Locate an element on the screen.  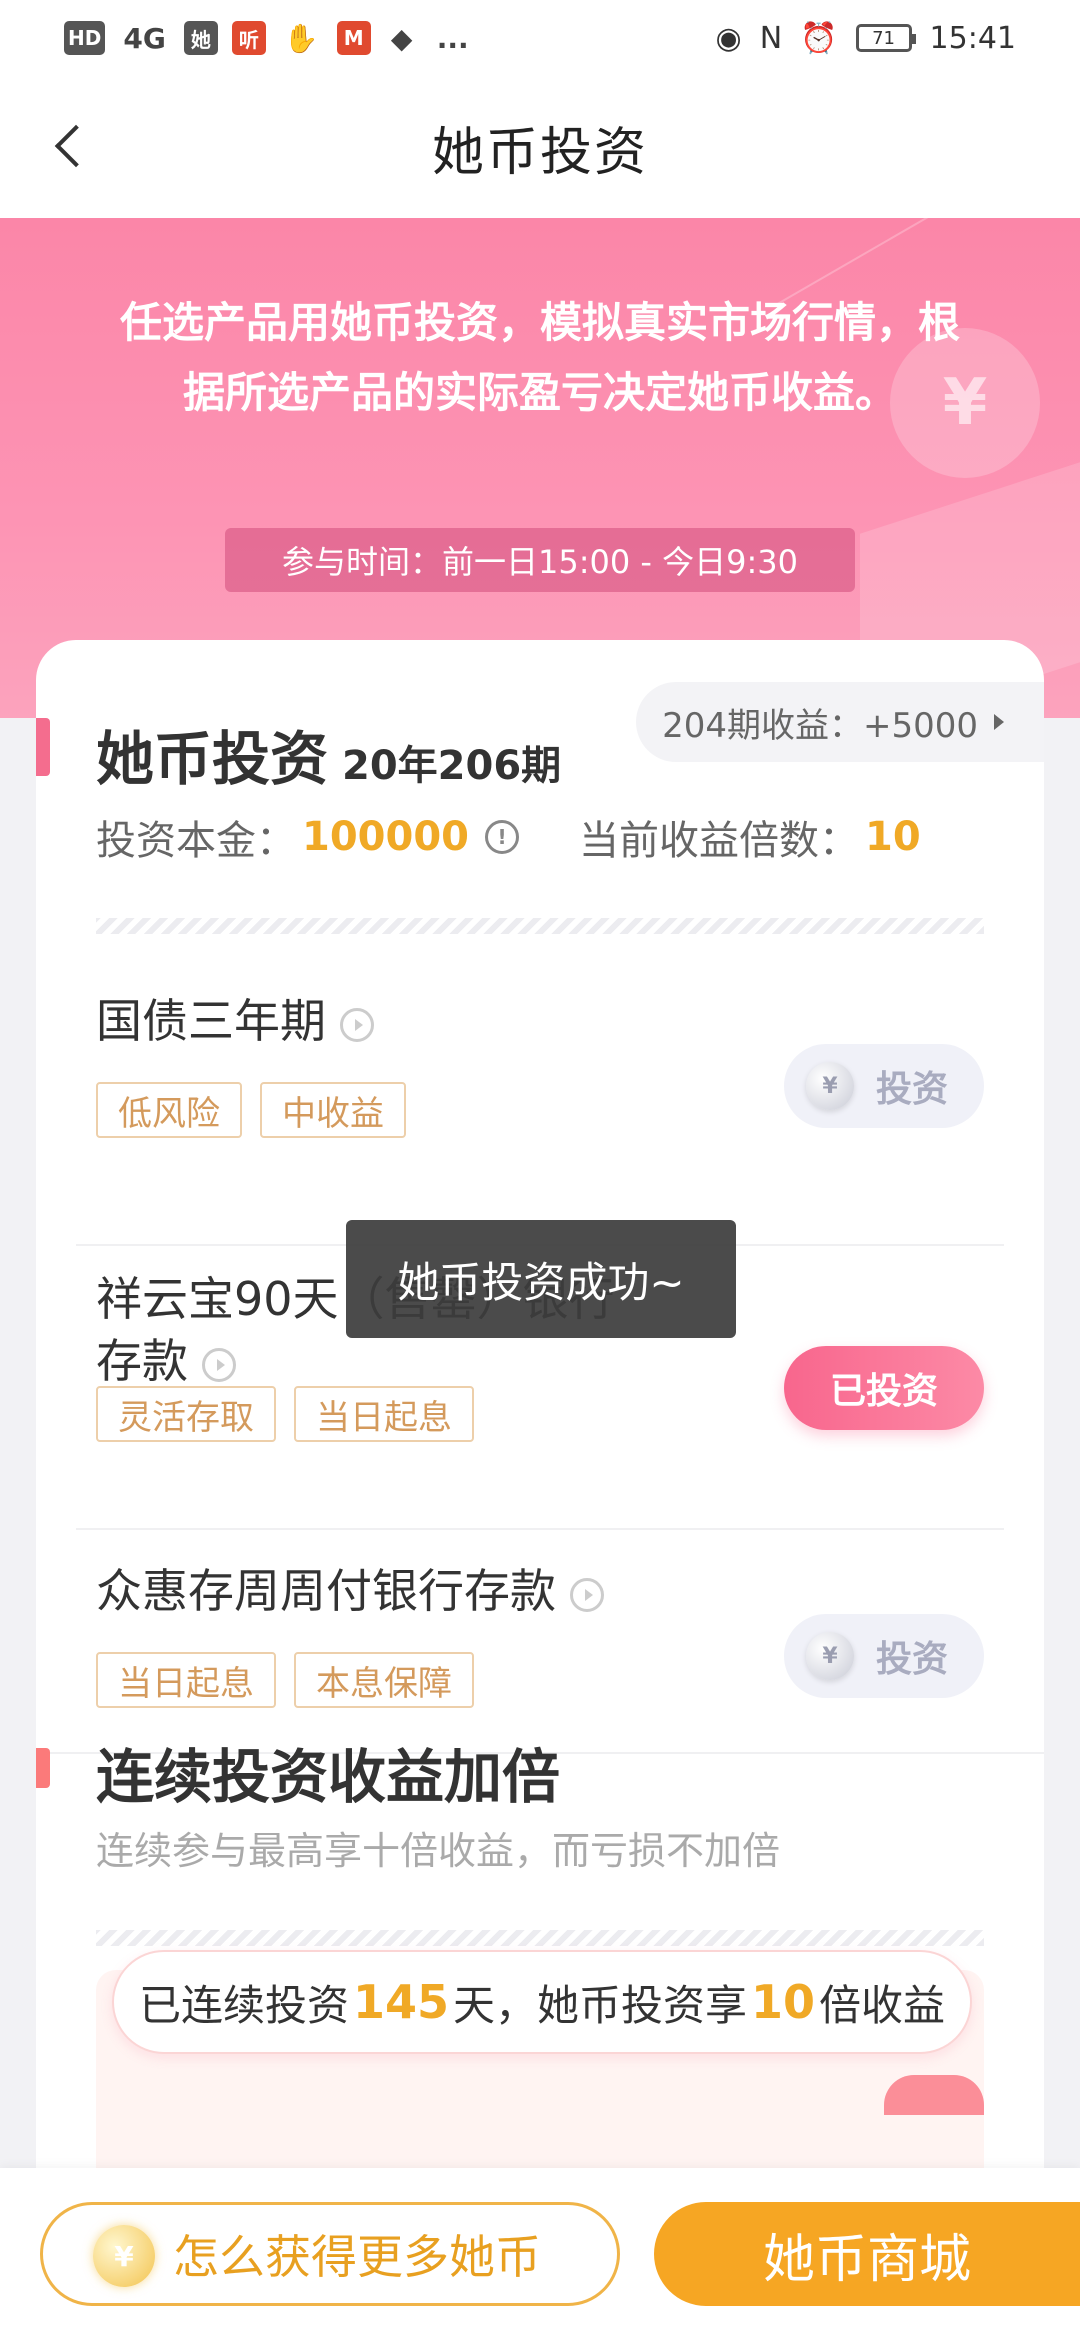
eye-icon: ◉ is located at coordinates (728, 38).